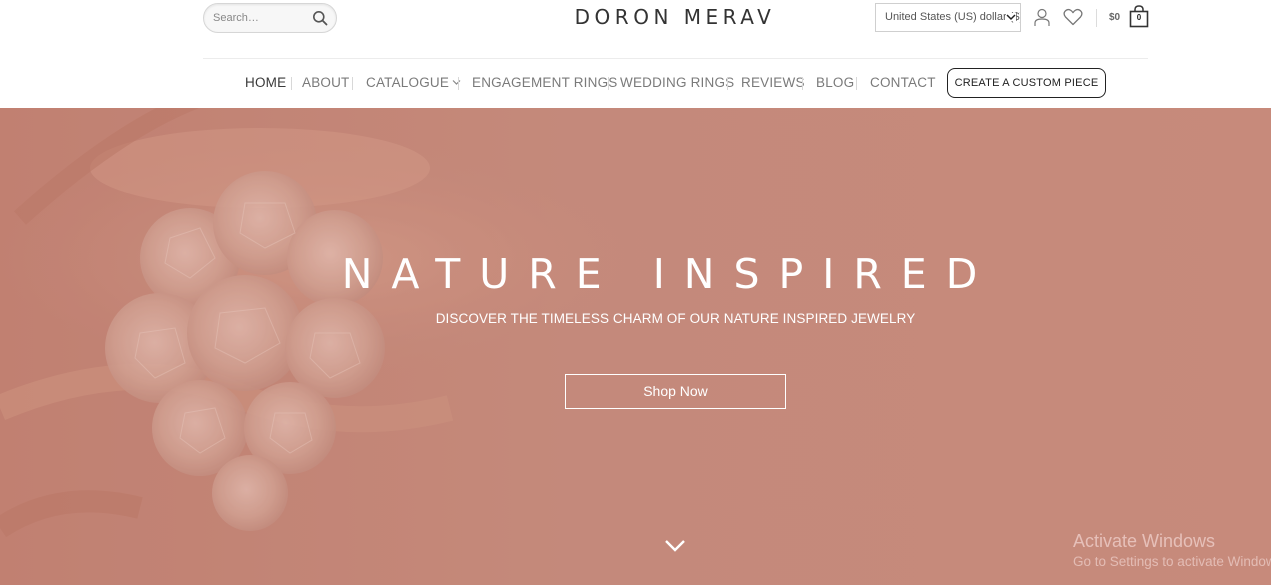 This screenshot has height=585, width=1271. I want to click on nav-item-about: ABOUT, so click(326, 83).